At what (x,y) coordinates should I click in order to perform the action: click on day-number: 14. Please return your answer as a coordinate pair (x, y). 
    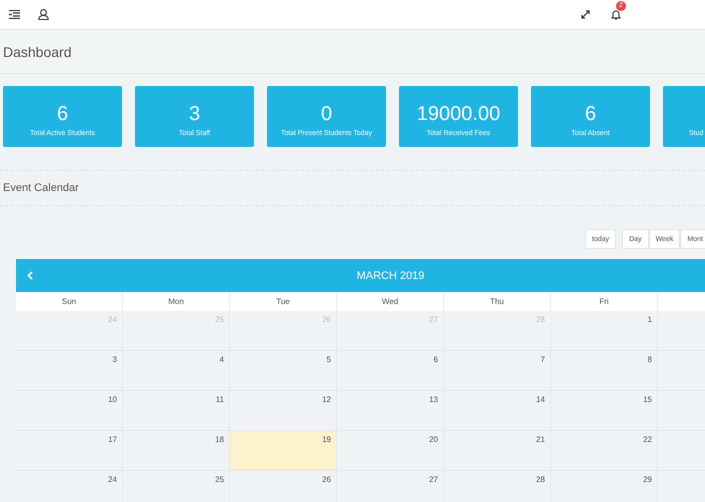
    Looking at the image, I should click on (540, 399).